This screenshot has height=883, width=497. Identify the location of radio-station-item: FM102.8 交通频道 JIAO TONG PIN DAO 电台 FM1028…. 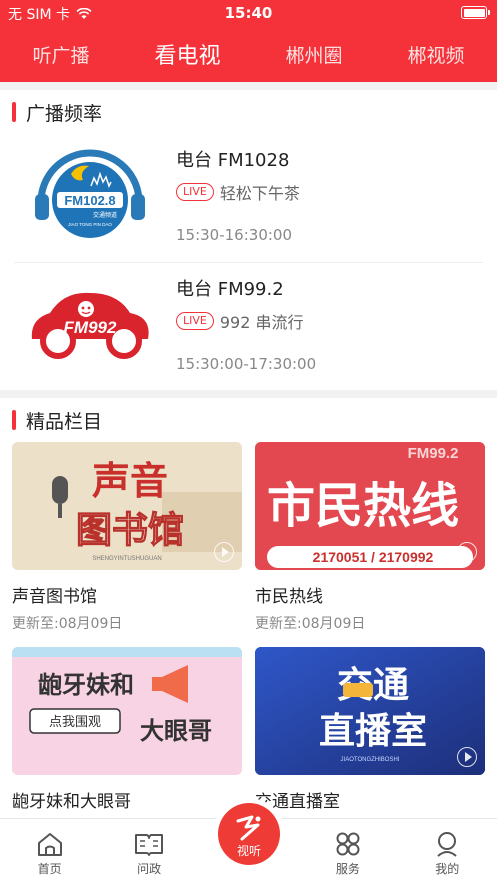
(248, 198).